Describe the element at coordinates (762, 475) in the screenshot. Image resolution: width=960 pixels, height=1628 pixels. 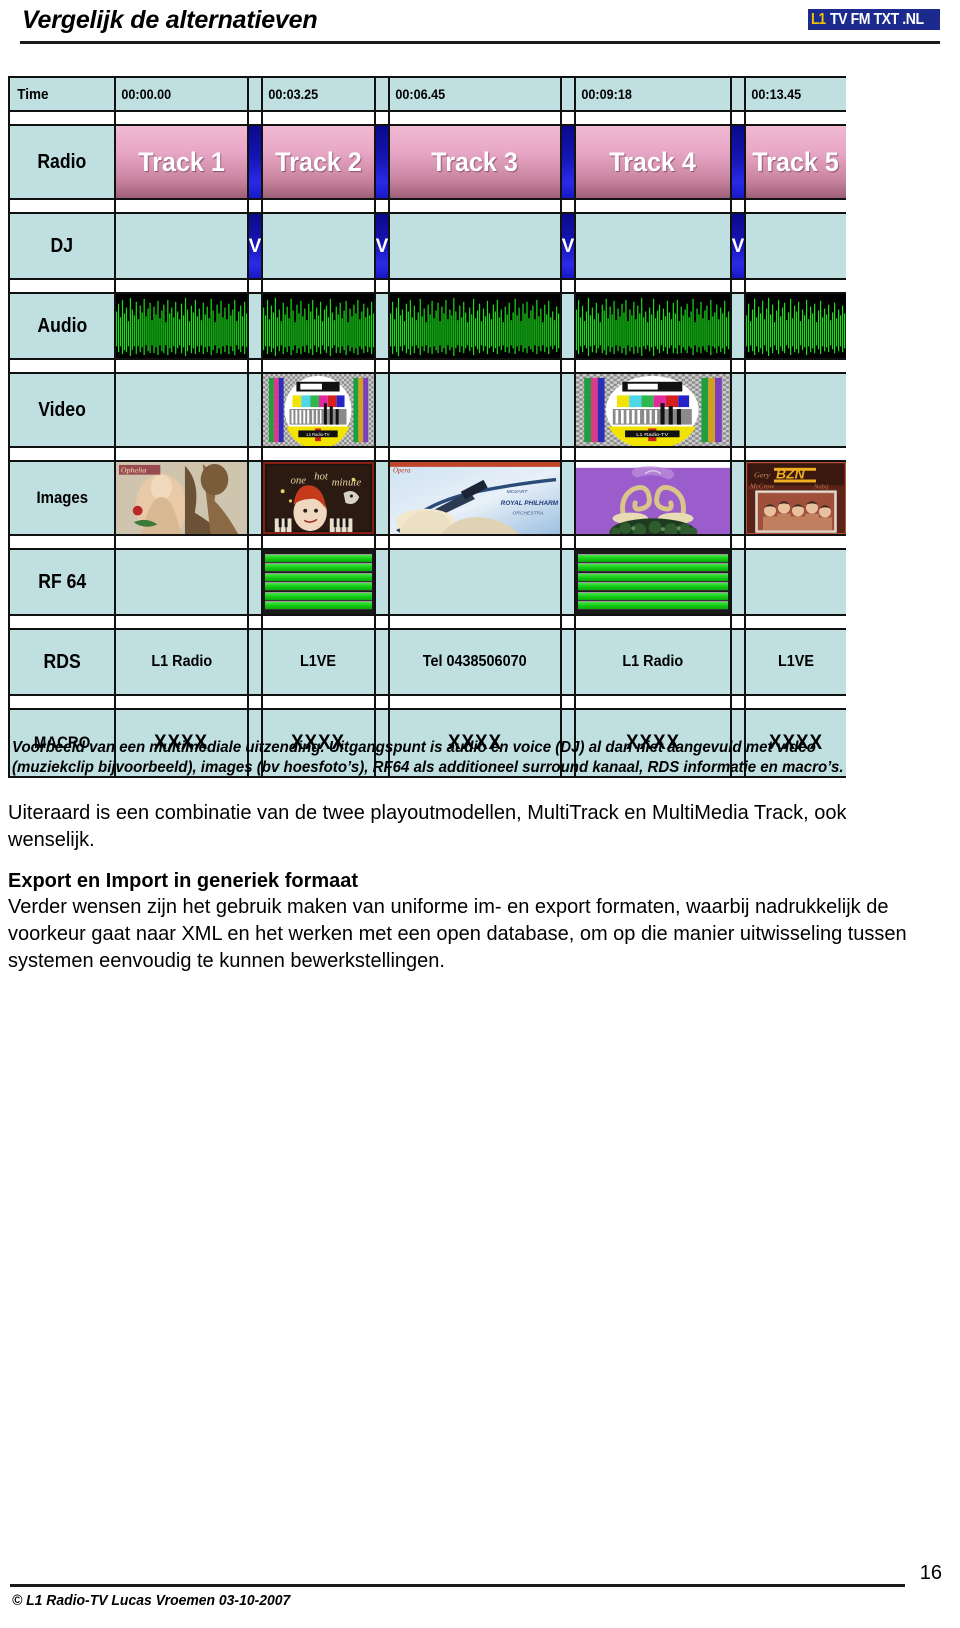
I see `svg-text: Gery` at that location.